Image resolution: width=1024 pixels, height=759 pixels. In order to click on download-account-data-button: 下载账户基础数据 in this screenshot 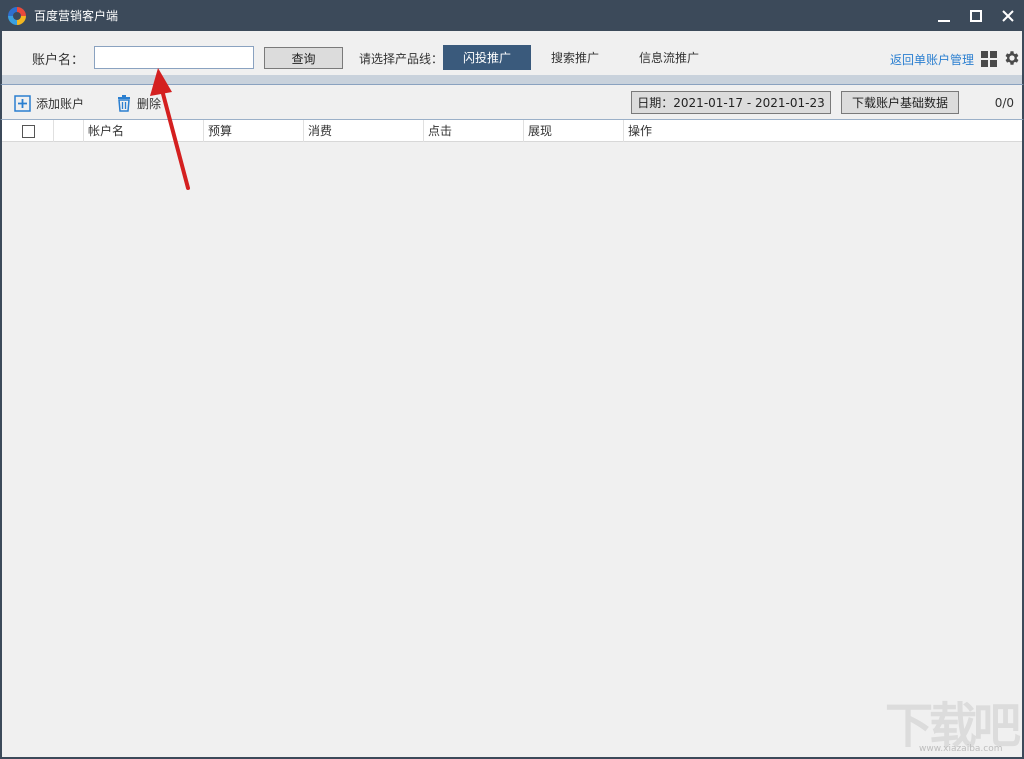, I will do `click(900, 102)`.